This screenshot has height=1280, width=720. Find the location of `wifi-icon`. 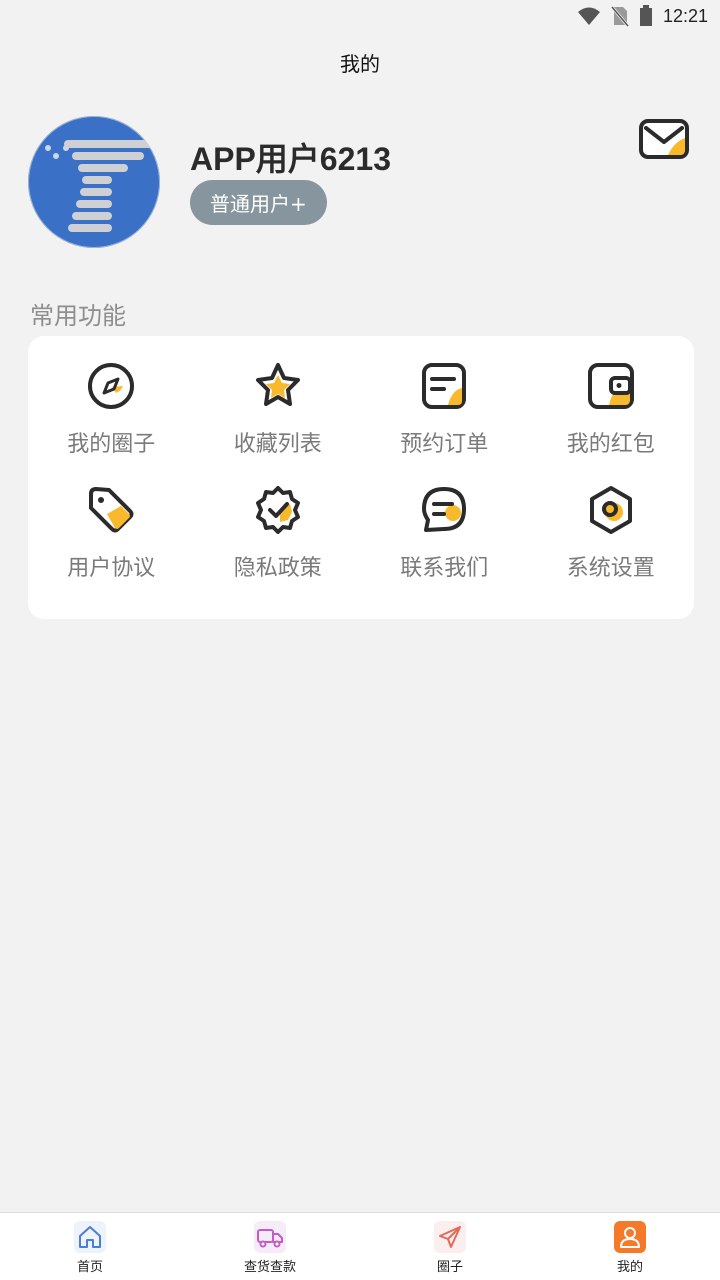

wifi-icon is located at coordinates (588, 16).